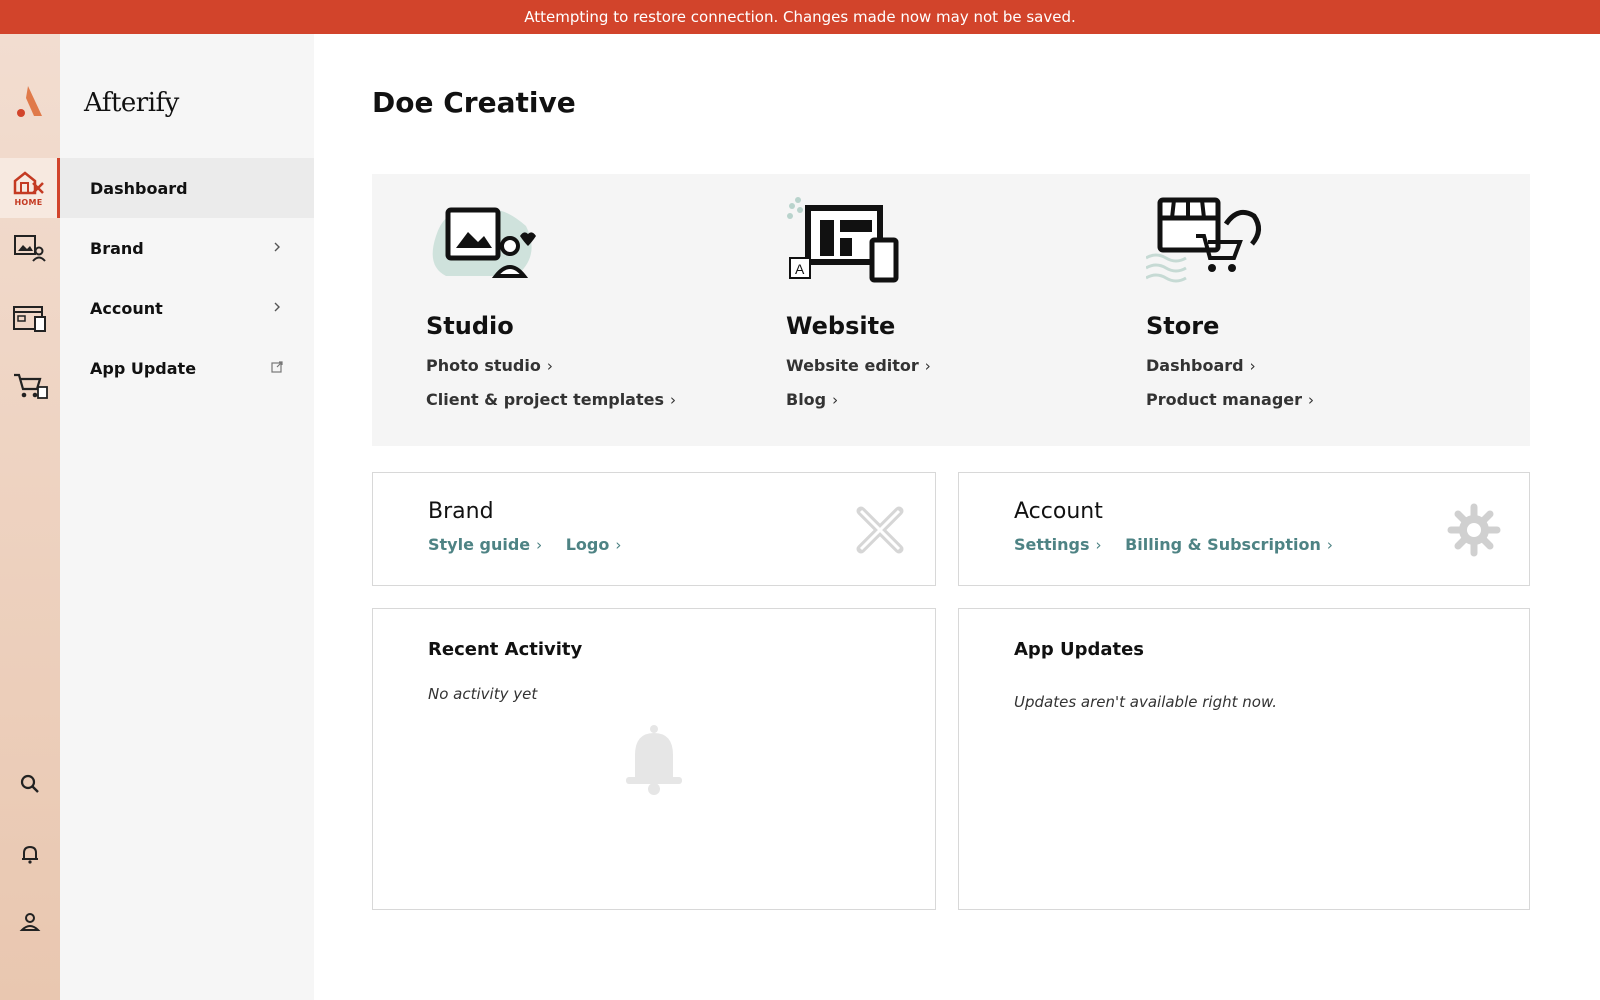 The height and width of the screenshot is (1000, 1600). I want to click on studio-icon, so click(30, 248).